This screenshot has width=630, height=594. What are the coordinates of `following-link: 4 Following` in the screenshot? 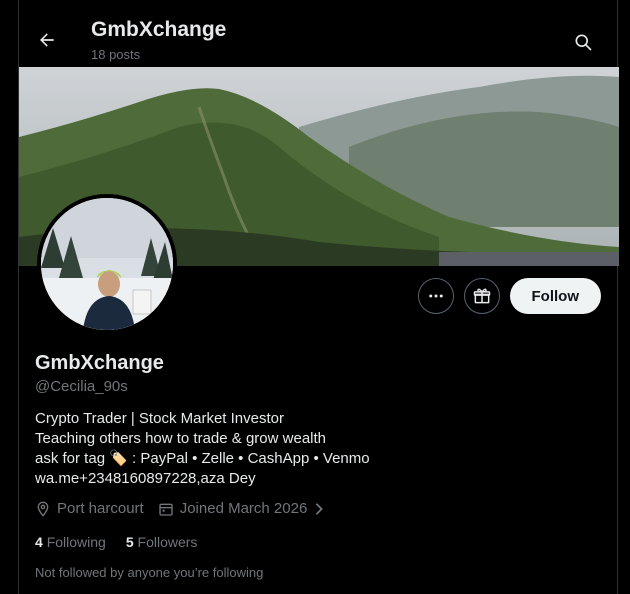 It's located at (70, 542).